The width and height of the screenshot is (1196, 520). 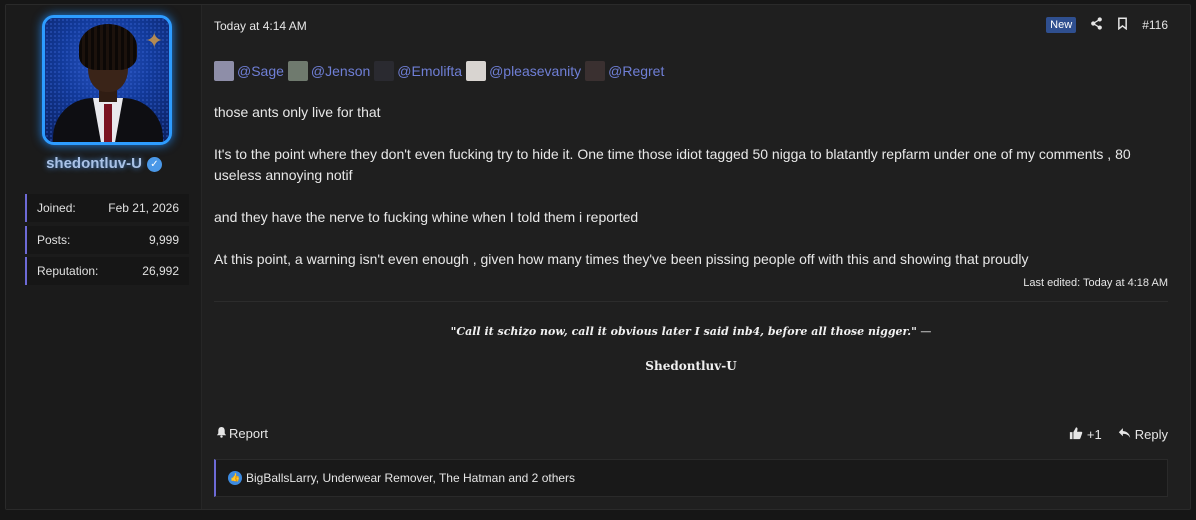 I want to click on bookmark-icon, so click(x=1122, y=25).